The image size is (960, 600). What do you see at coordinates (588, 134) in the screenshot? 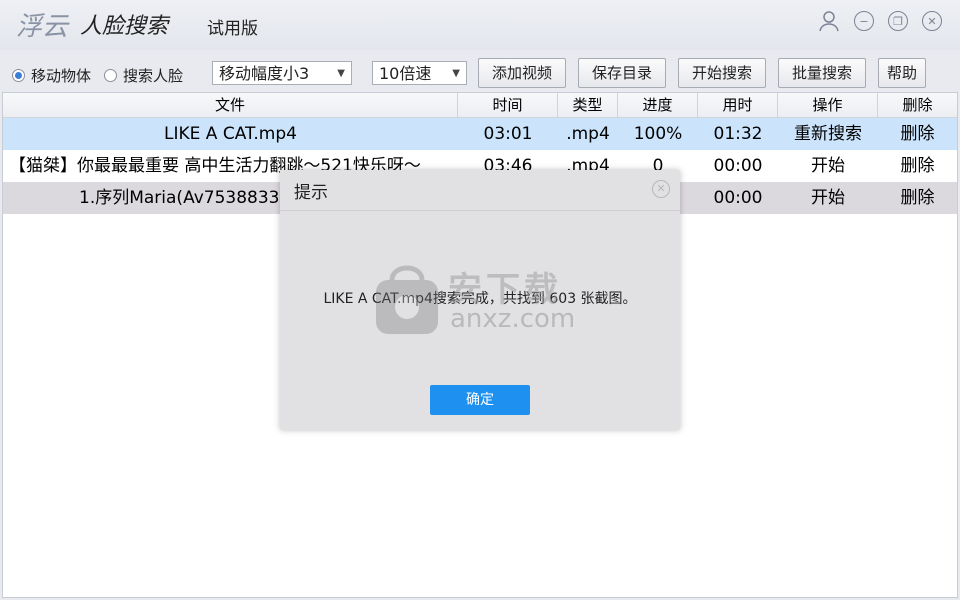
I see `cell-type: .mp4` at bounding box center [588, 134].